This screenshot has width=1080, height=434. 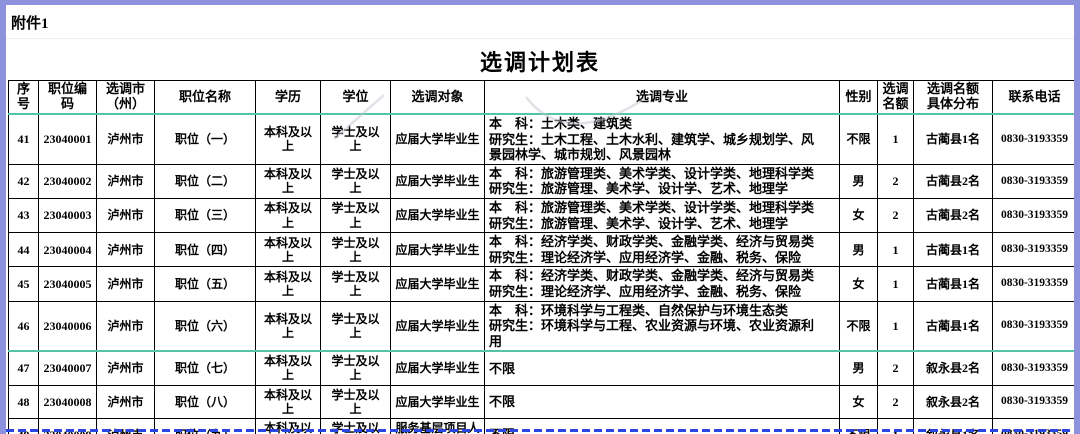 What do you see at coordinates (67, 139) in the screenshot?
I see `cell: 23040001` at bounding box center [67, 139].